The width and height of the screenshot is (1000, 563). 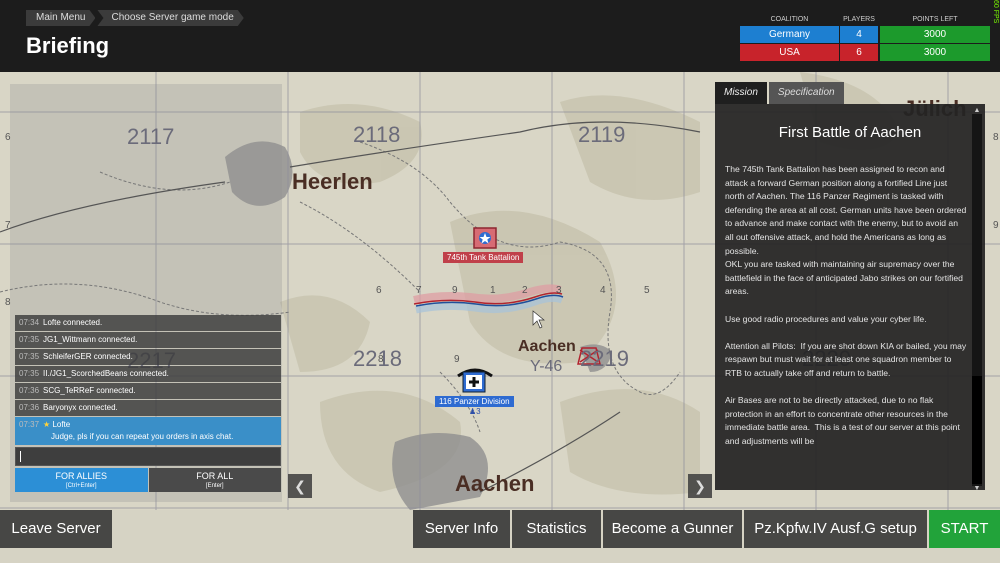 What do you see at coordinates (81, 476) in the screenshot?
I see `send-allies-label: FOR ALLIES` at bounding box center [81, 476].